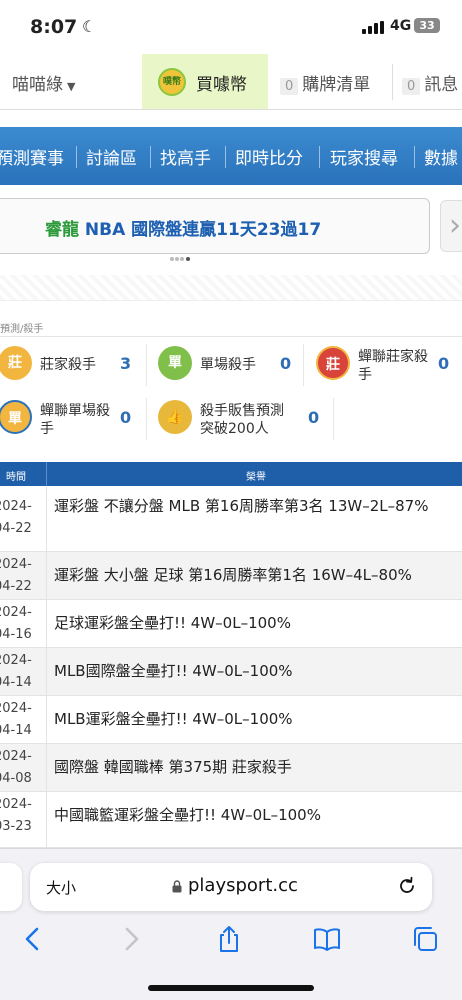 Image resolution: width=462 pixels, height=1000 pixels. I want to click on killer-item-banker: 莊 莊家殺手 3, so click(69, 364).